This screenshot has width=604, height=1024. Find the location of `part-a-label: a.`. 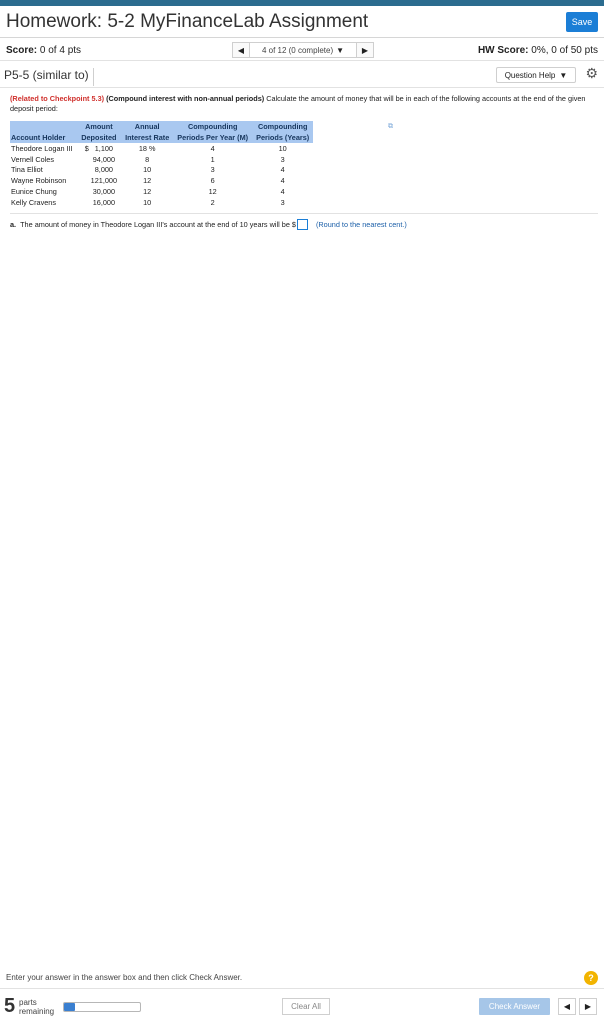

part-a-label: a. is located at coordinates (13, 224).